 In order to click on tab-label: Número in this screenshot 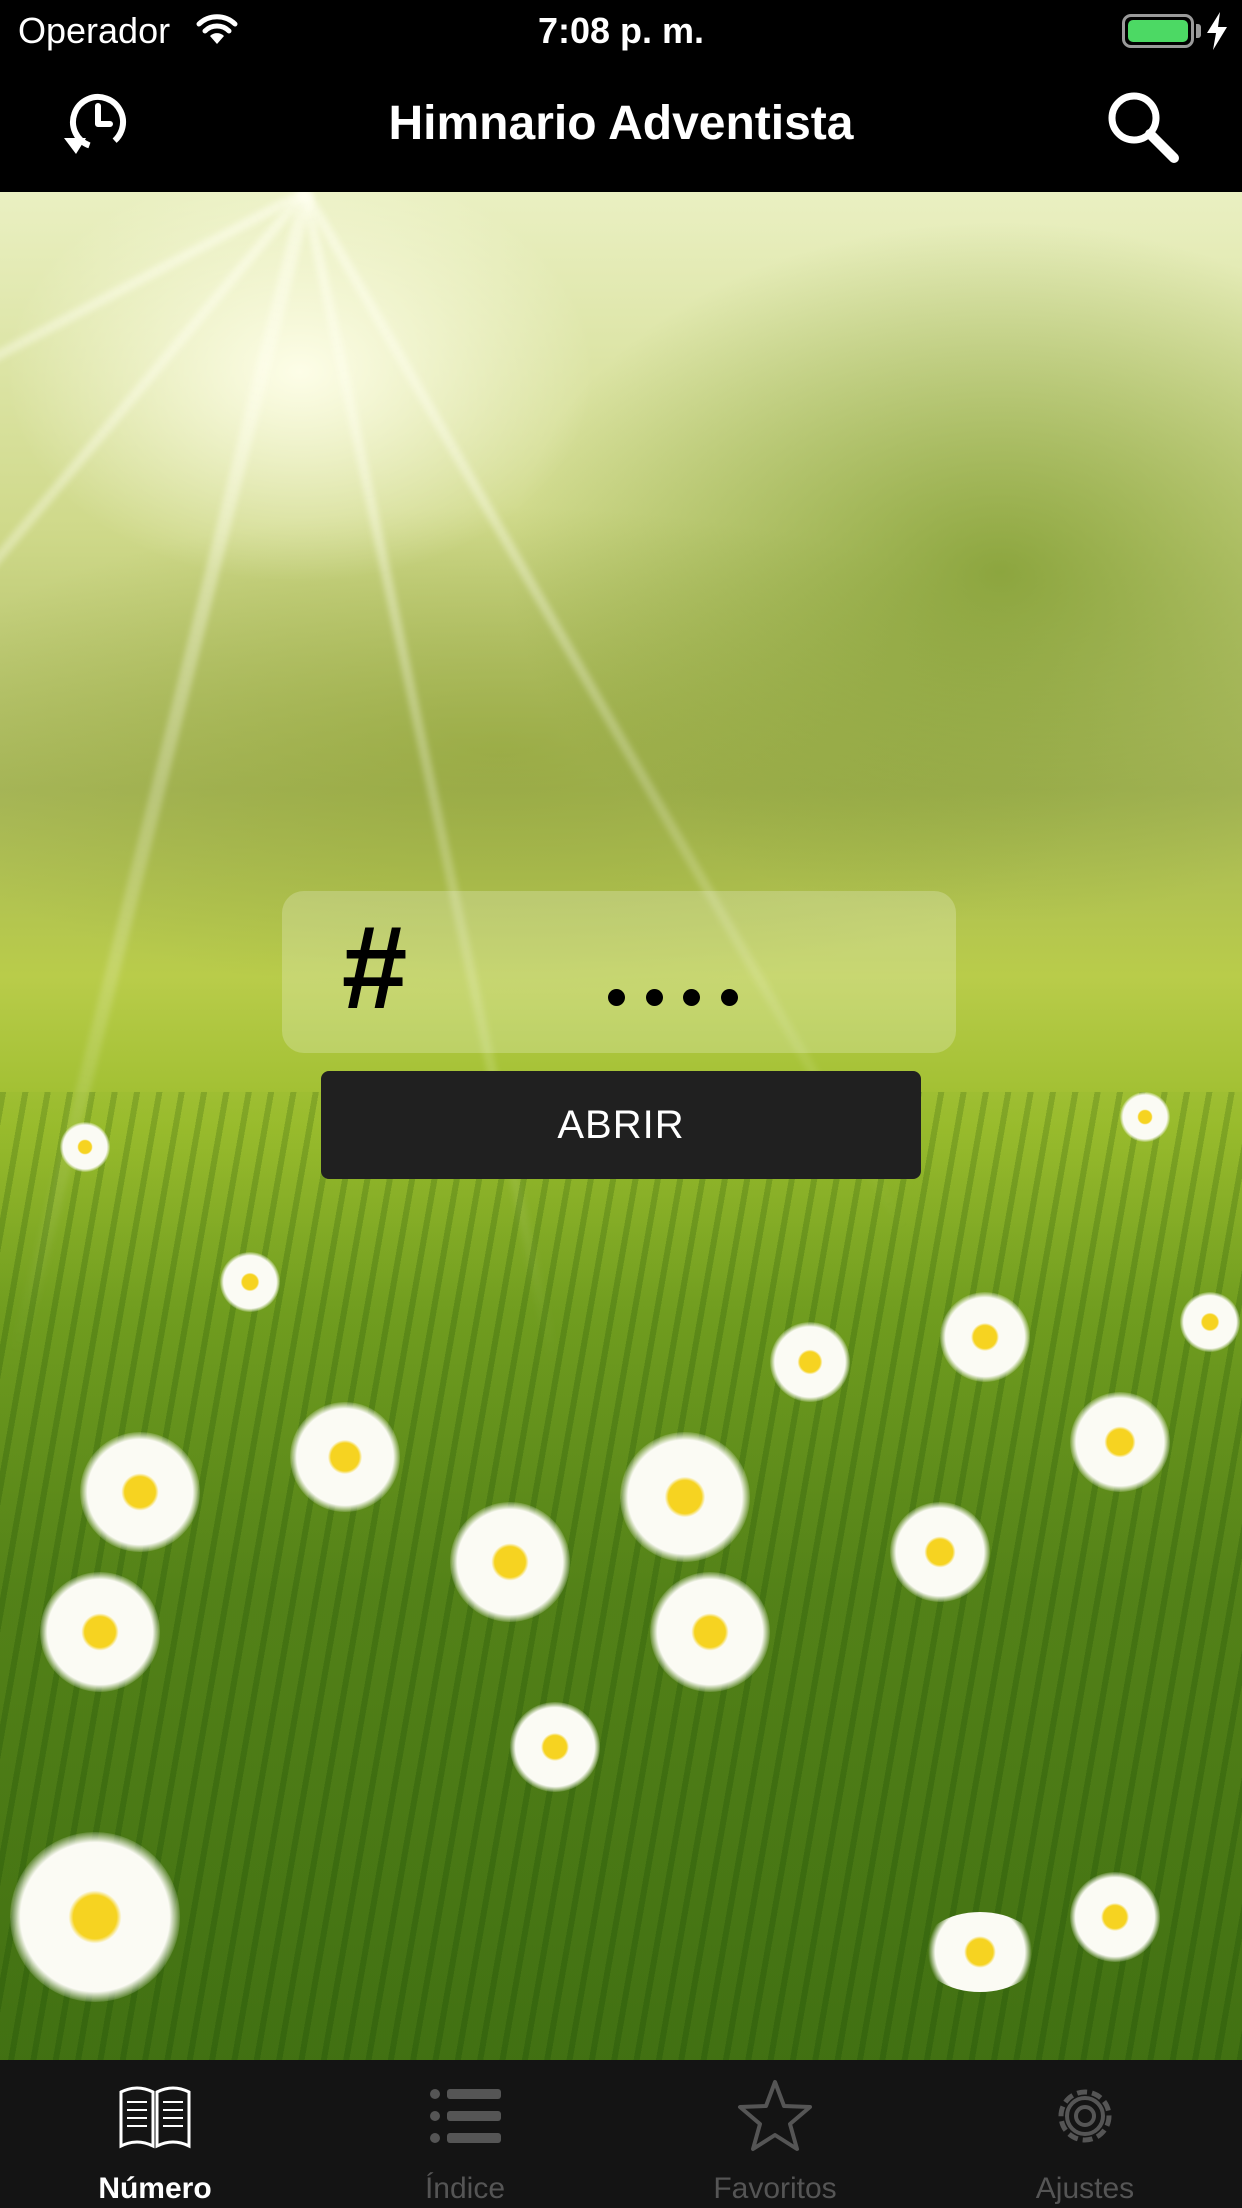, I will do `click(155, 2188)`.